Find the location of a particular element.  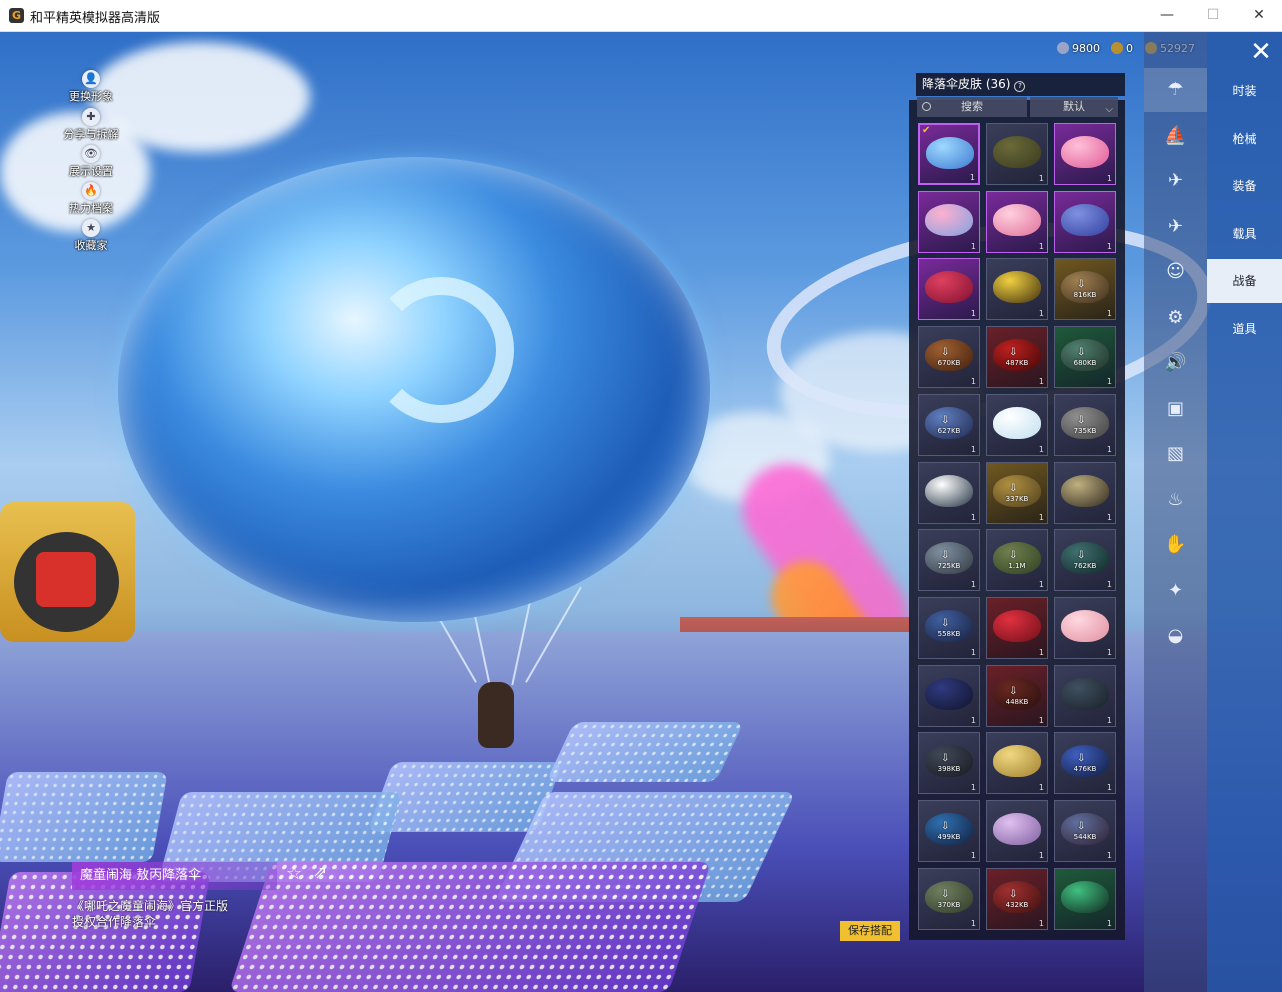

skin-tile: ⇩ 448KB 1 is located at coordinates (1017, 695).